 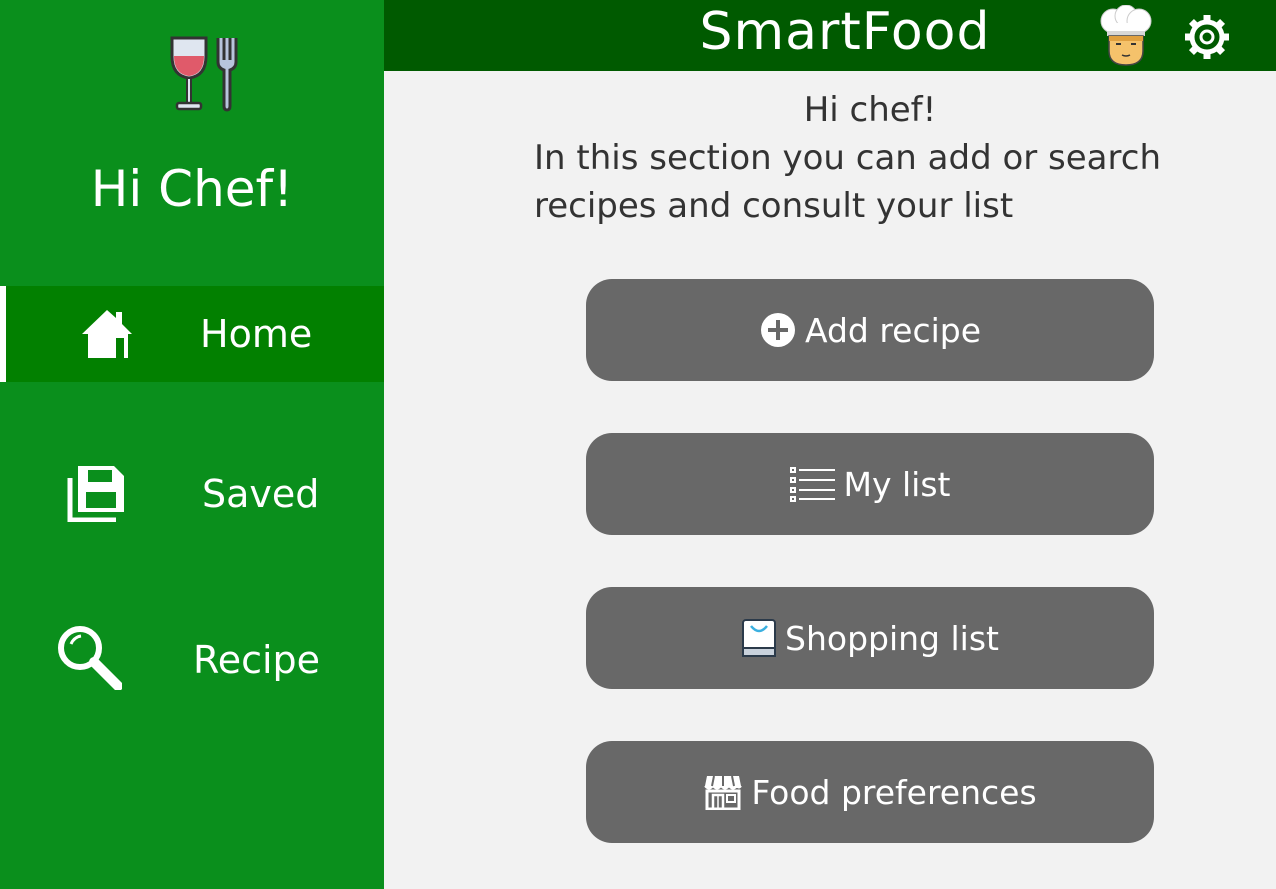 What do you see at coordinates (261, 494) in the screenshot?
I see `sidebar-item-label: Saved` at bounding box center [261, 494].